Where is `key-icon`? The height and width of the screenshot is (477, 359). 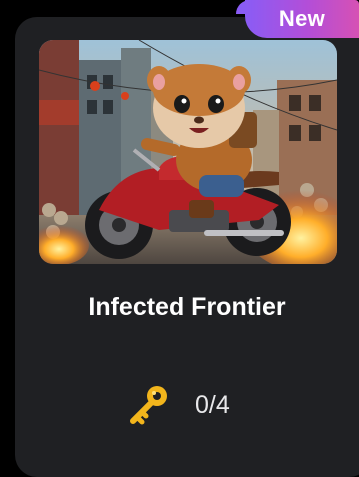 key-icon is located at coordinates (148, 405).